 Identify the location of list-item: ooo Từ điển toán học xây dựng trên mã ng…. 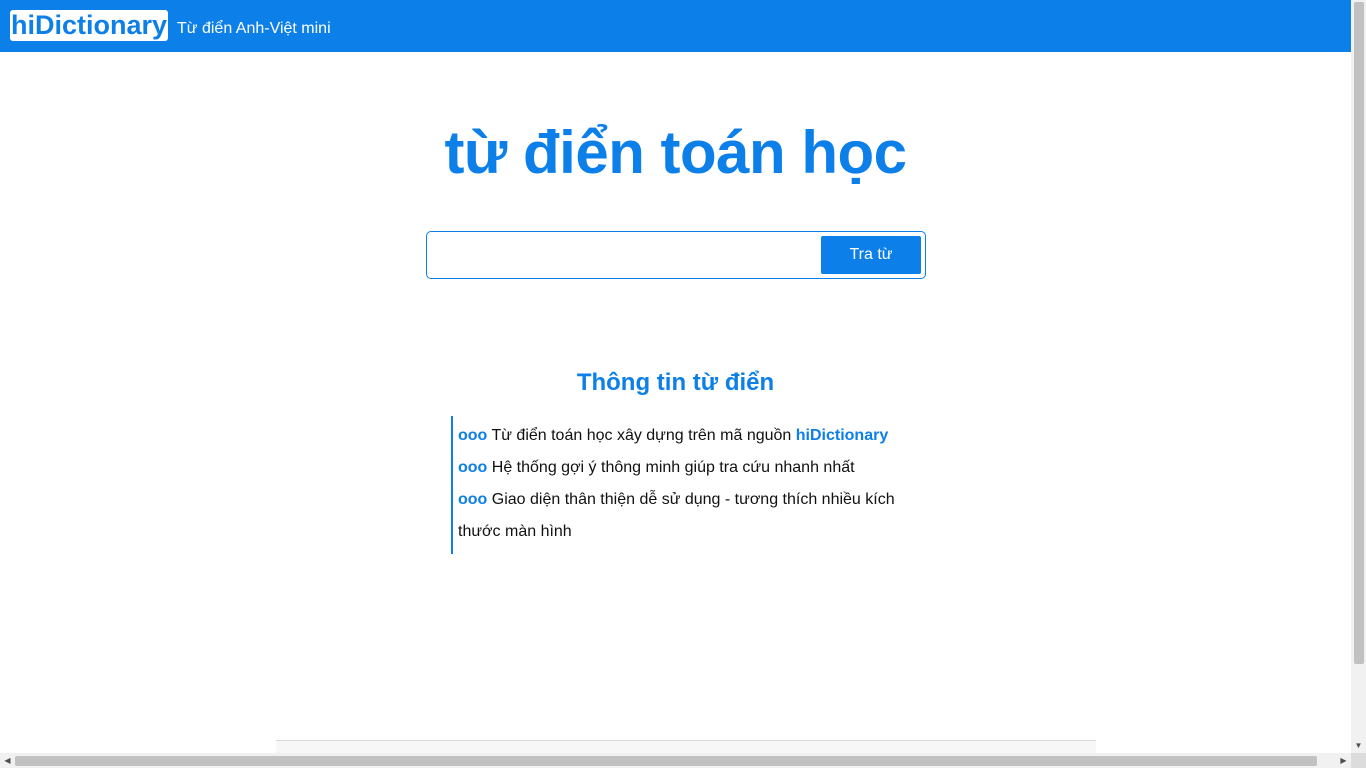
(679, 436).